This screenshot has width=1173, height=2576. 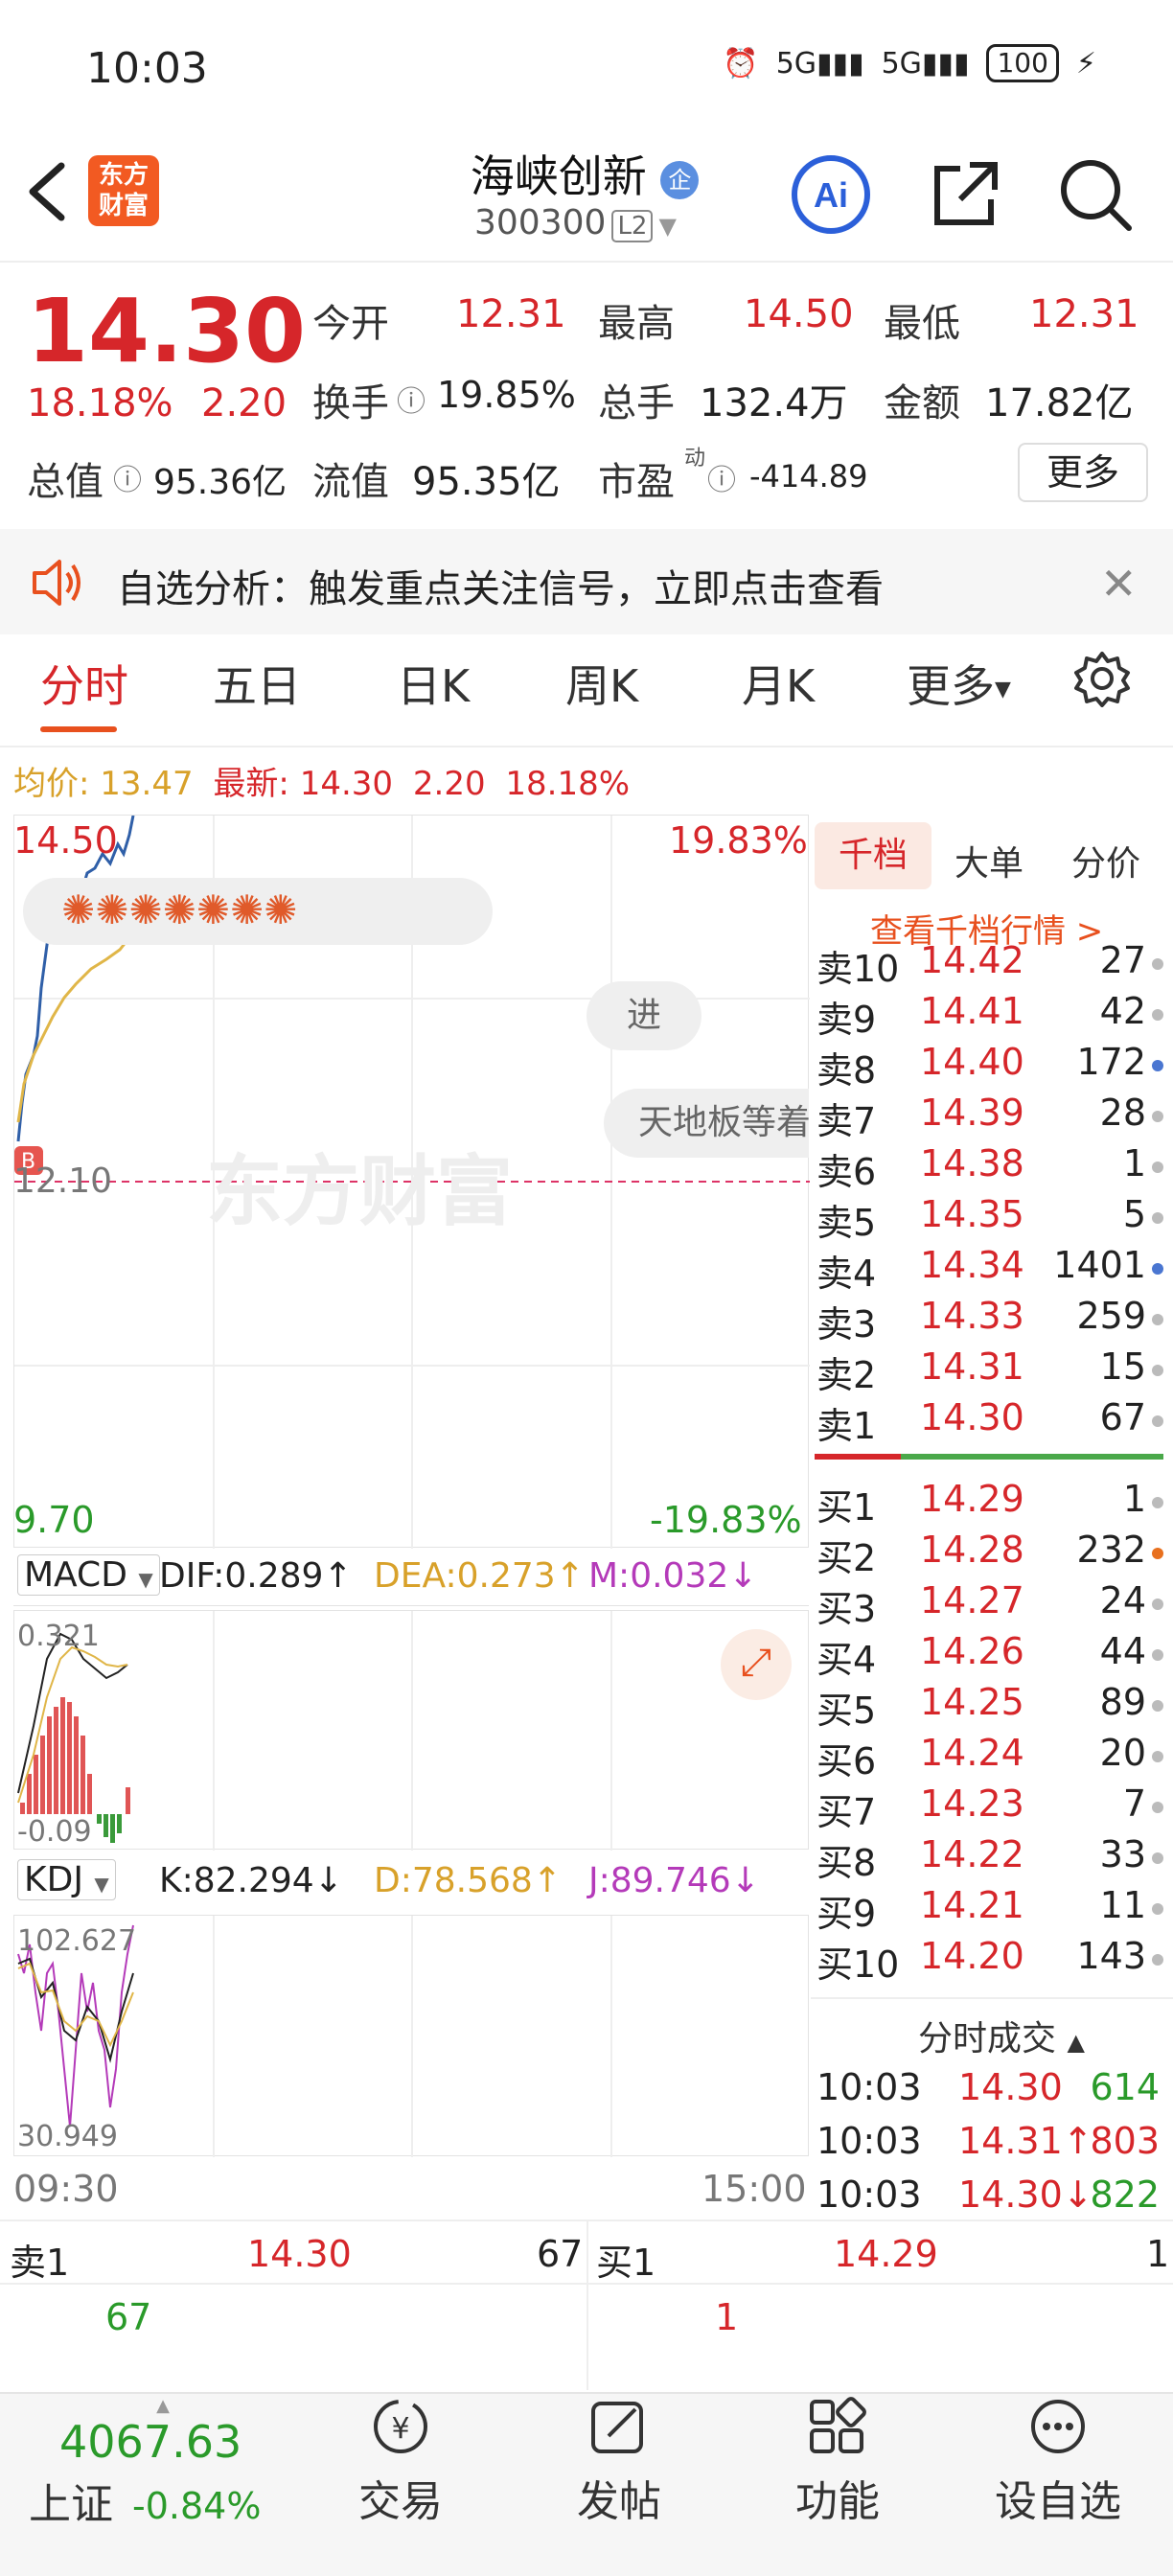 What do you see at coordinates (989, 1117) in the screenshot?
I see `sell-row: 卖7 14.39 28` at bounding box center [989, 1117].